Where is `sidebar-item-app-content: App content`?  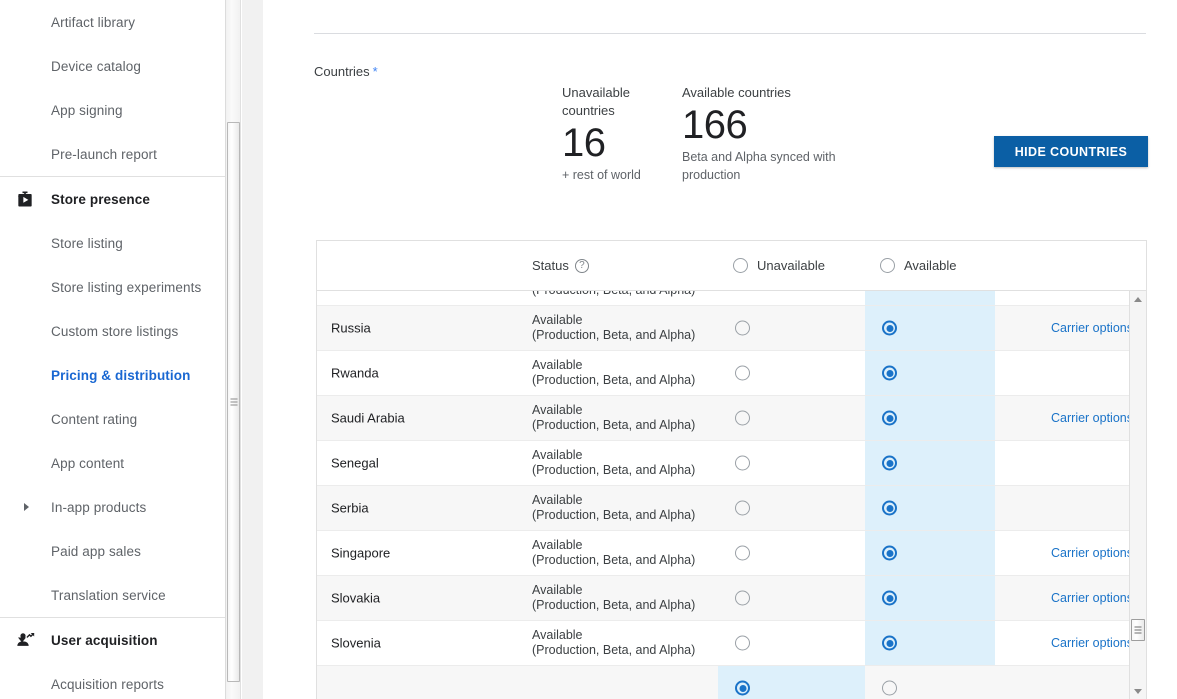 sidebar-item-app-content: App content is located at coordinates (120, 463).